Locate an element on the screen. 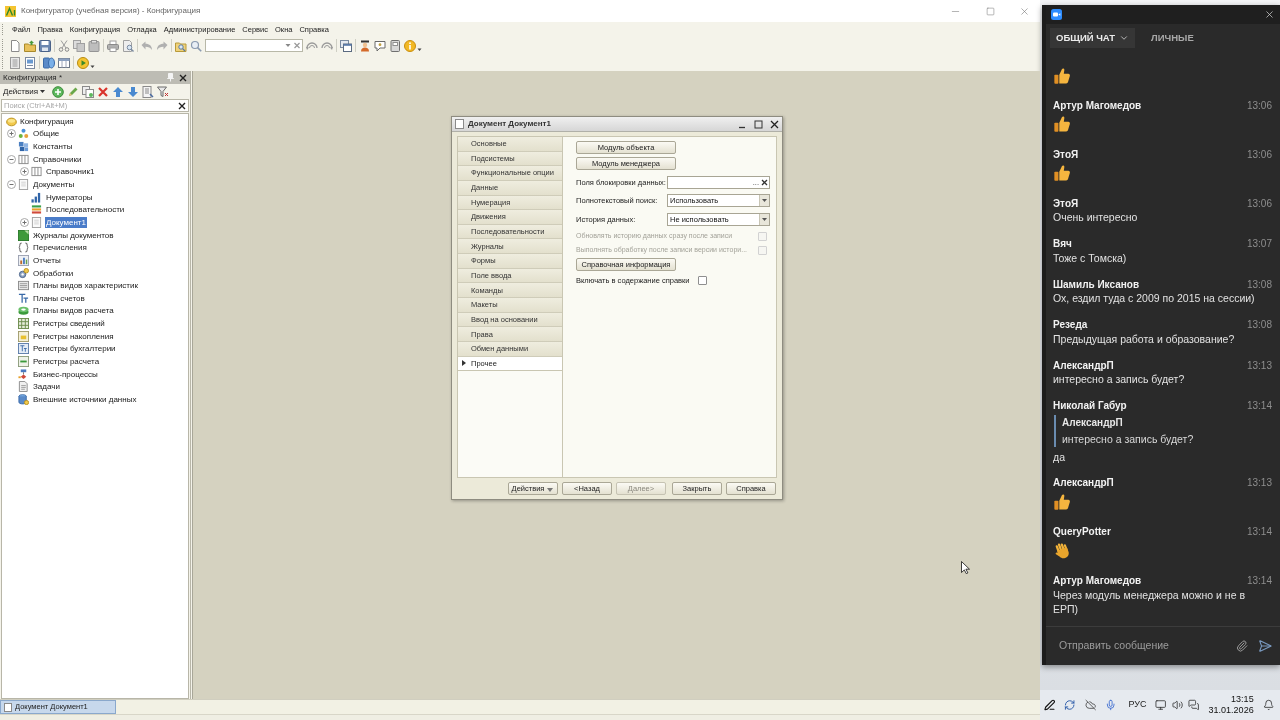 The image size is (1280, 720). tree-item: Бизнес-процессы is located at coordinates (65, 374).